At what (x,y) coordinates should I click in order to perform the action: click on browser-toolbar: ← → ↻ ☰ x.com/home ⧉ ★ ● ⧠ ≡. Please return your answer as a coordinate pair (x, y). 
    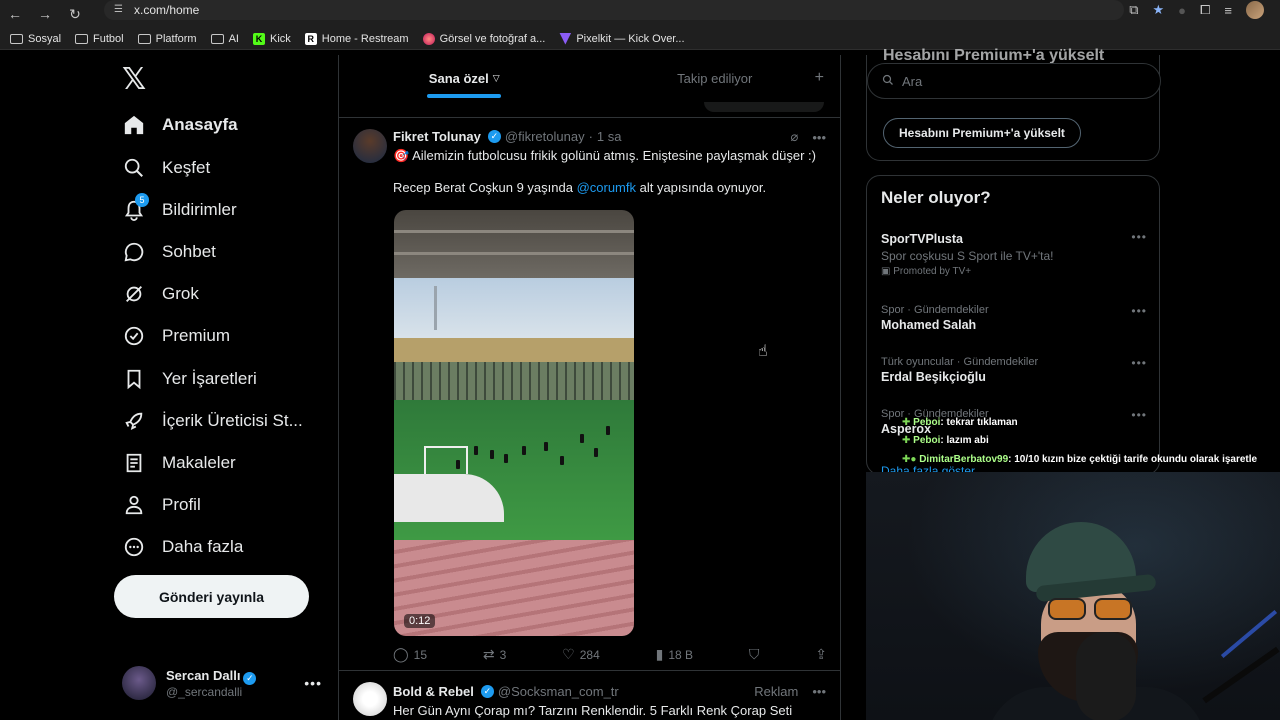
    Looking at the image, I should click on (640, 14).